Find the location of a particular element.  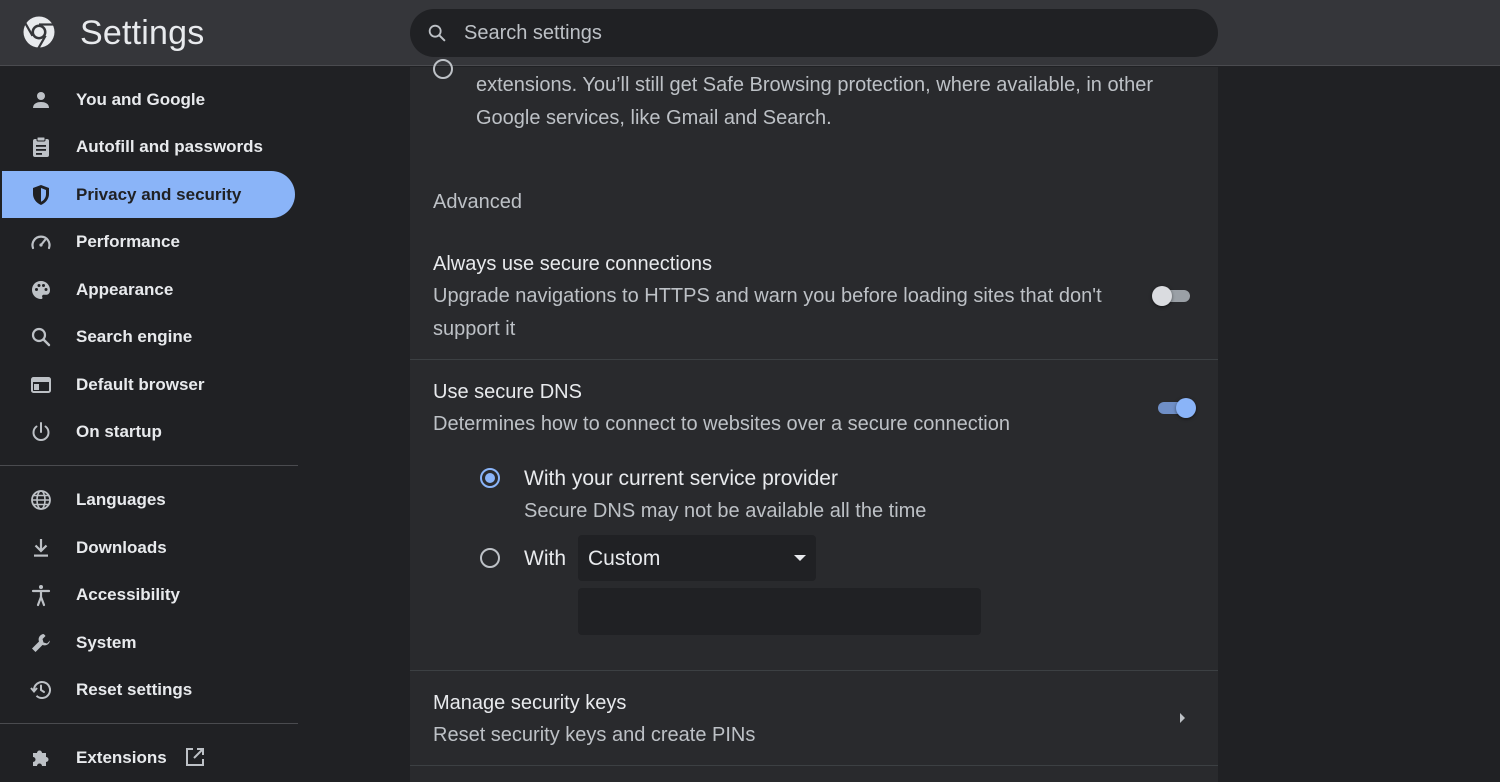

sidebar-item-label: Downloads is located at coordinates (121, 547).